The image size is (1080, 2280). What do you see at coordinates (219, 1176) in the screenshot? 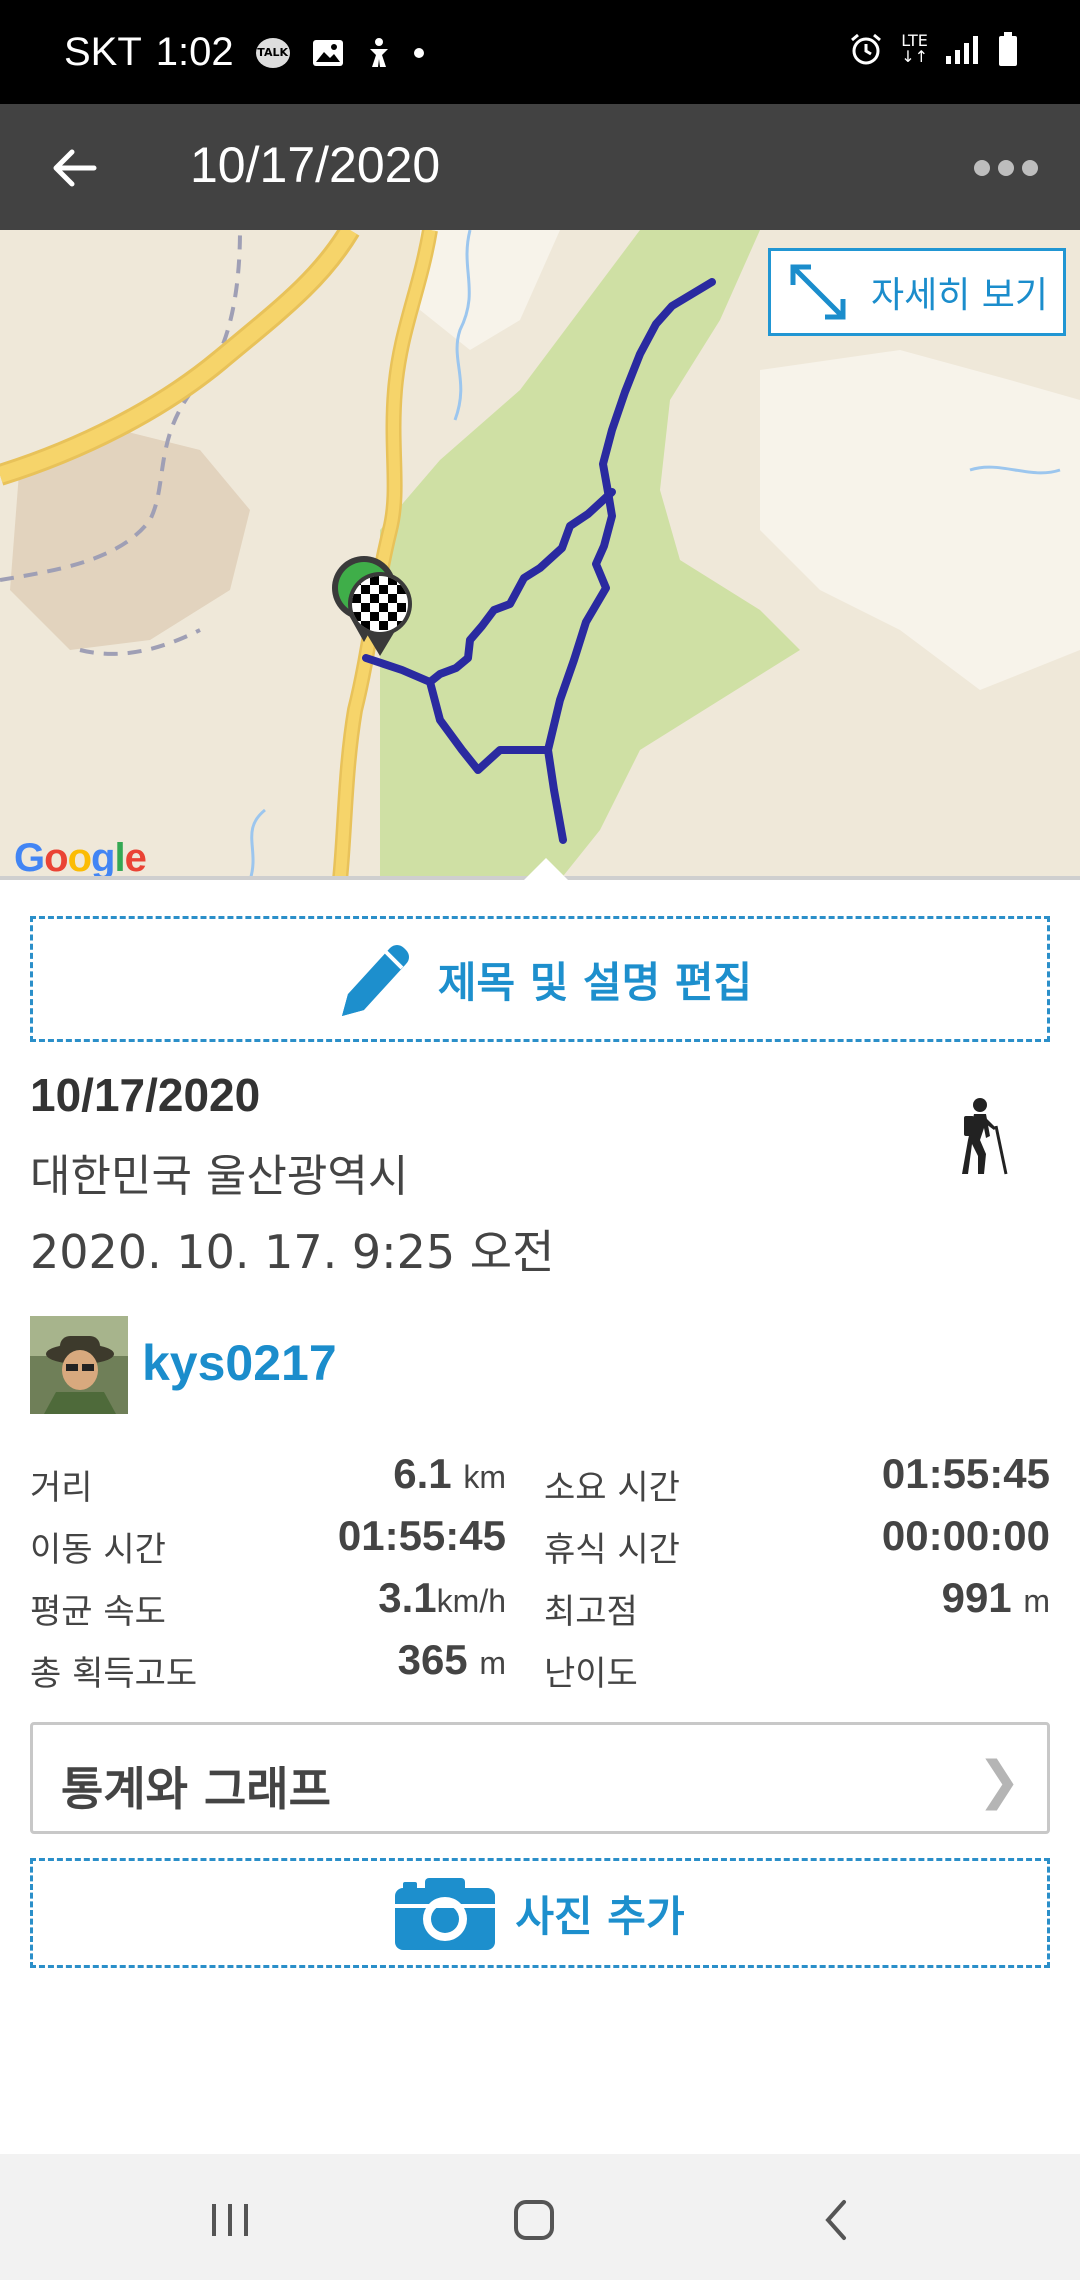
I see `track-location: 대한민국 울산광역시` at bounding box center [219, 1176].